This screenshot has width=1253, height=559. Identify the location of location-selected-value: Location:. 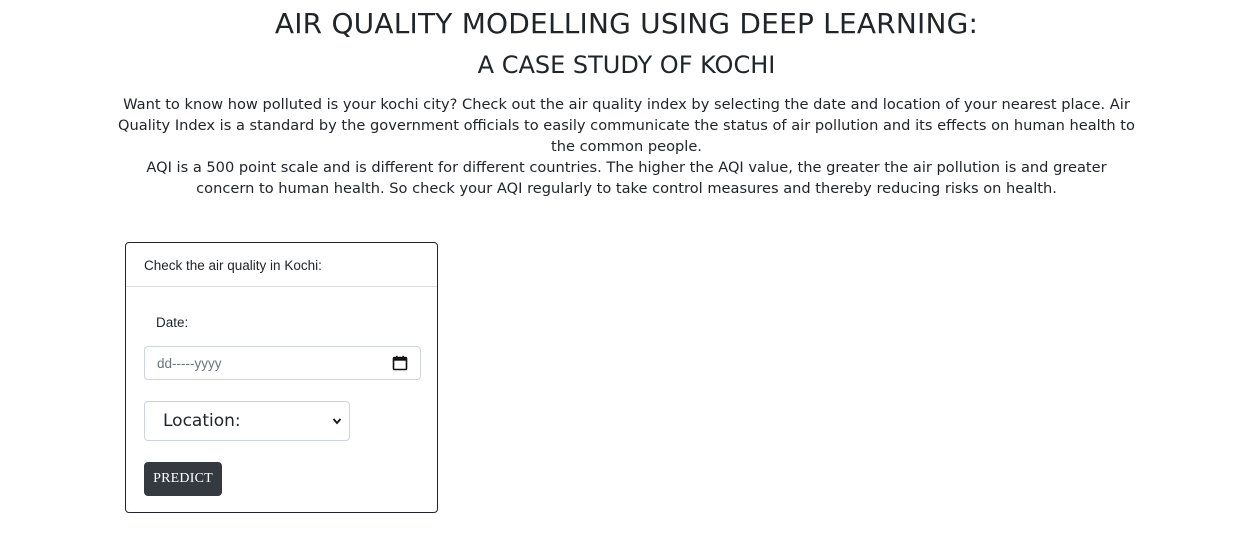
(202, 421).